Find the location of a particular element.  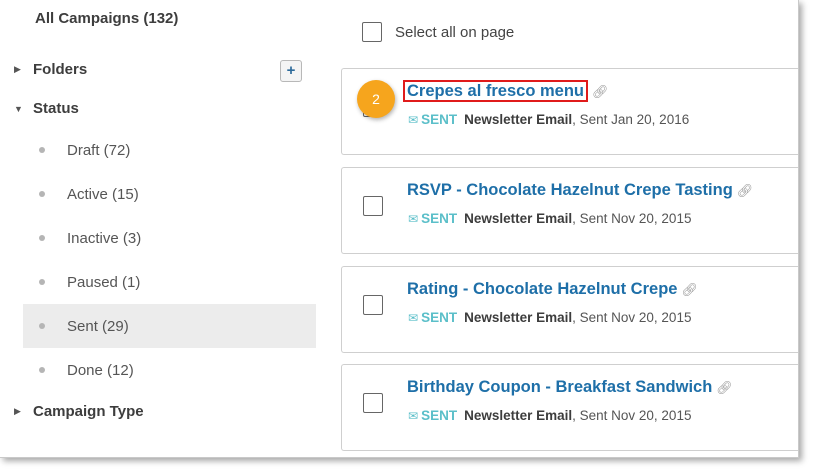

select-all-checkbox is located at coordinates (372, 32).